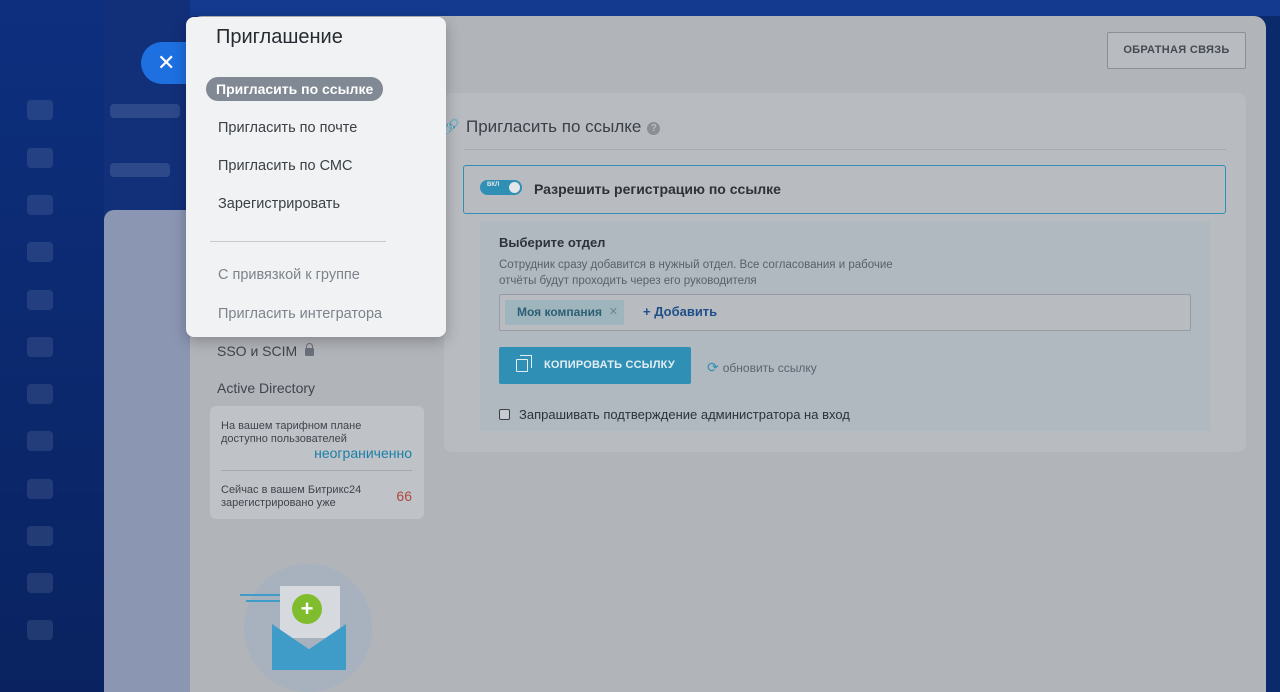 The width and height of the screenshot is (1280, 692). I want to click on menu-item-invite-by-sms: Пригласить по СМС, so click(285, 166).